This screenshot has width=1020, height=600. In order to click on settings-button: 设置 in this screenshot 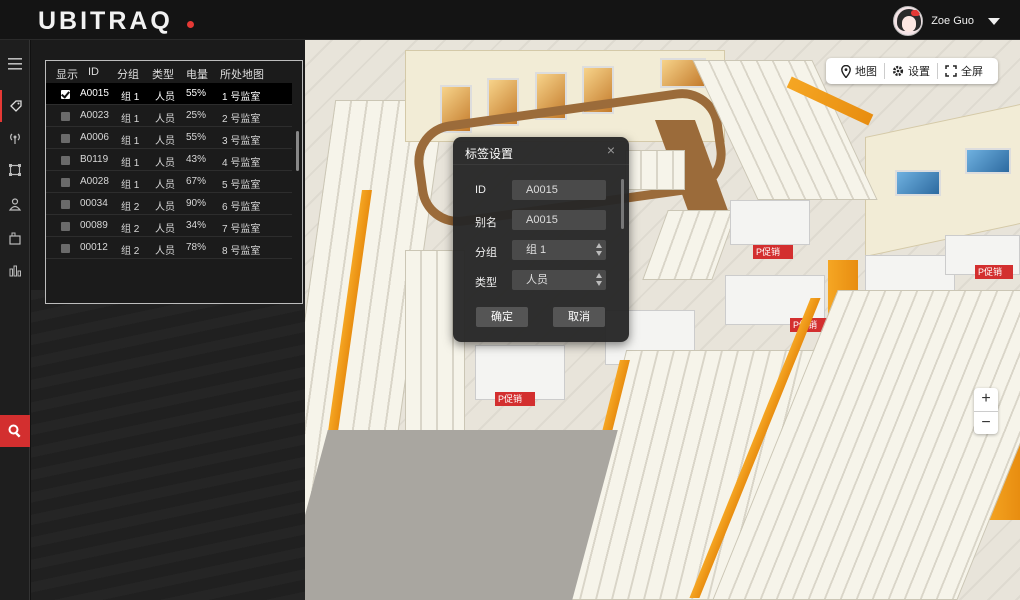, I will do `click(910, 71)`.